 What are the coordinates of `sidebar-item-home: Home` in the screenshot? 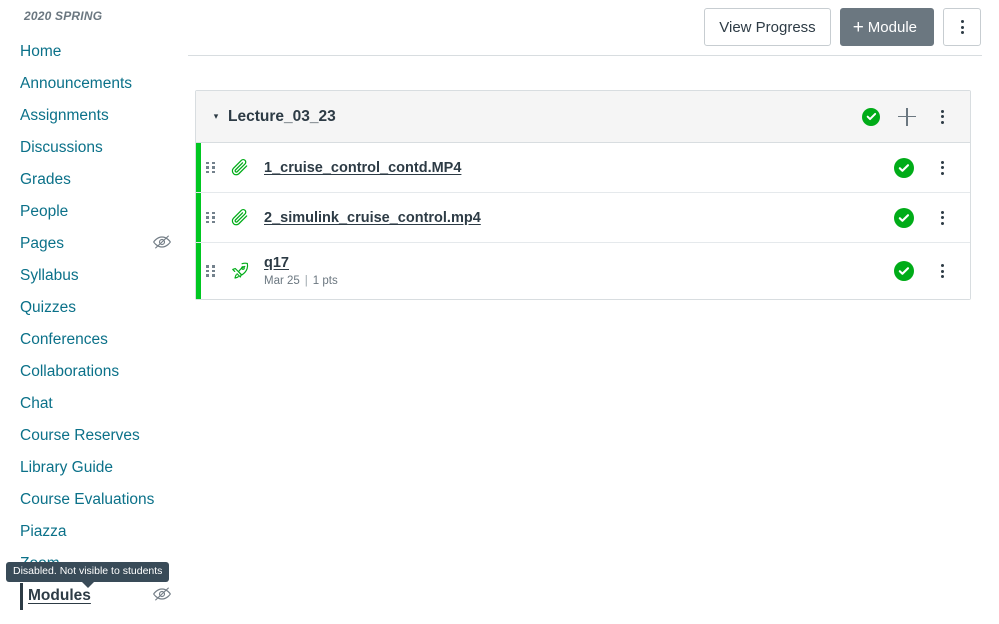 It's located at (94, 52).